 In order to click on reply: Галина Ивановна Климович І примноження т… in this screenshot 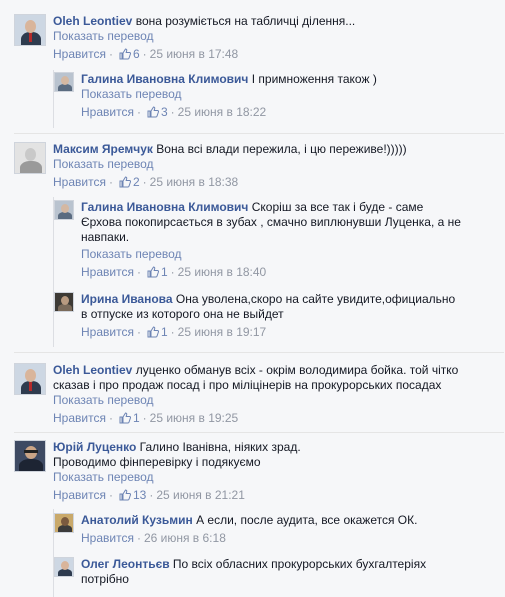, I will do `click(274, 100)`.